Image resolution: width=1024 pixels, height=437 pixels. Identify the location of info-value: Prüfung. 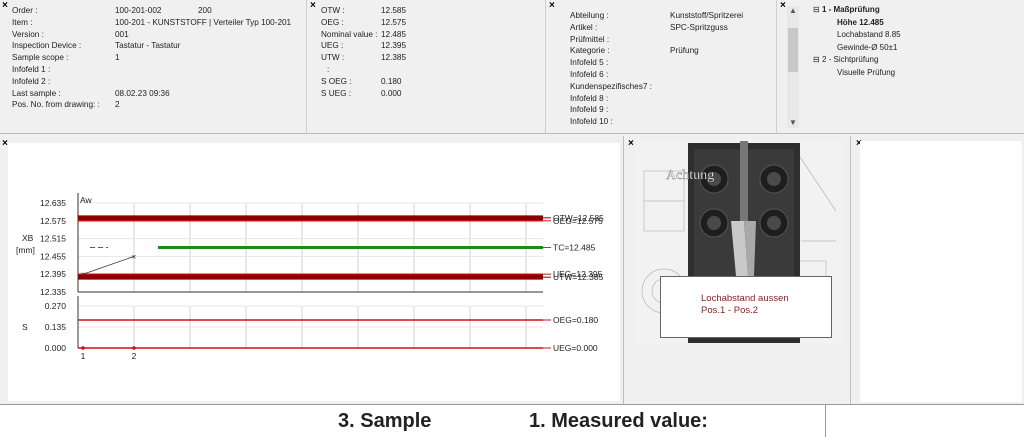
(684, 51).